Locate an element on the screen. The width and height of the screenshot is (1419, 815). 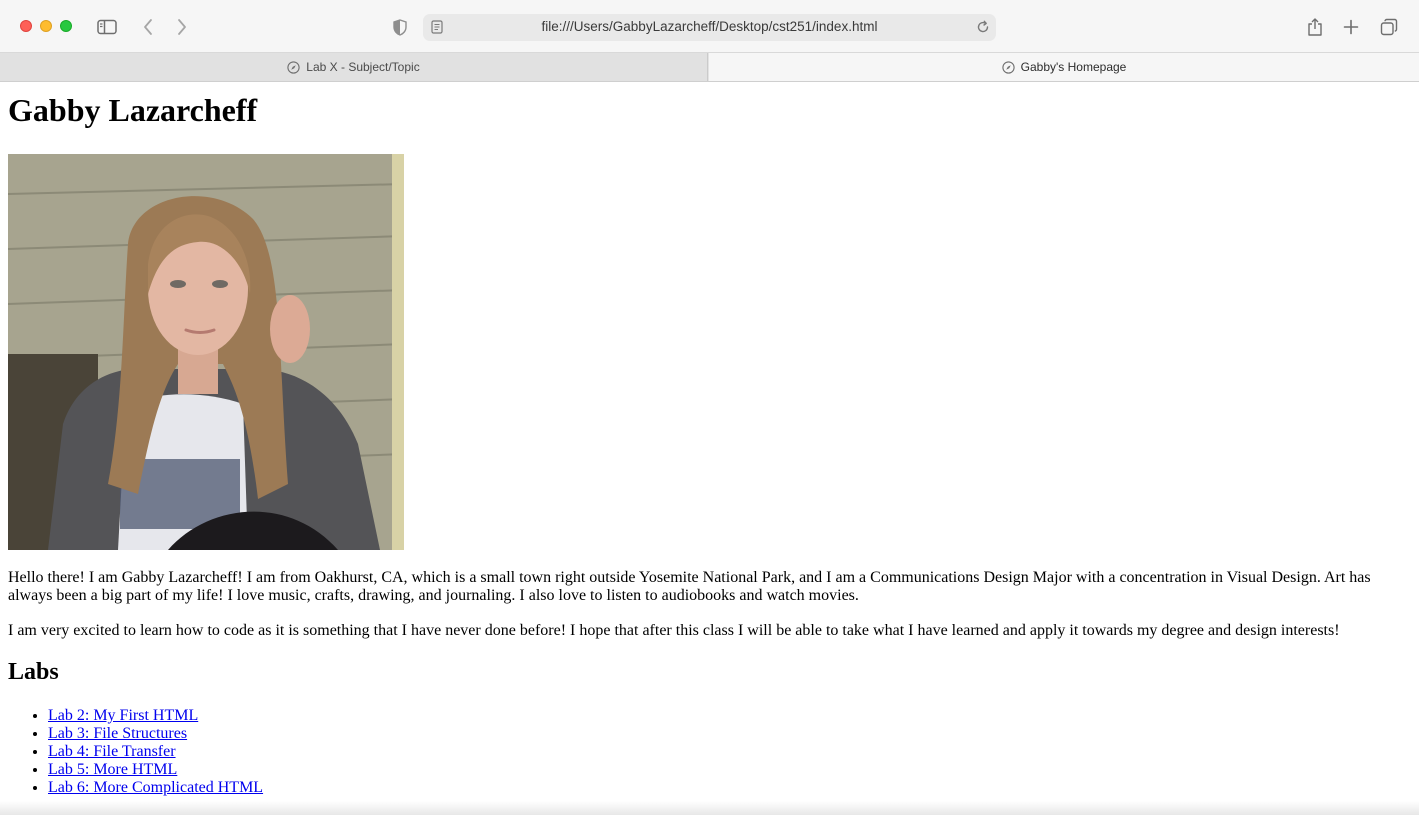
reload-icon is located at coordinates (983, 30).